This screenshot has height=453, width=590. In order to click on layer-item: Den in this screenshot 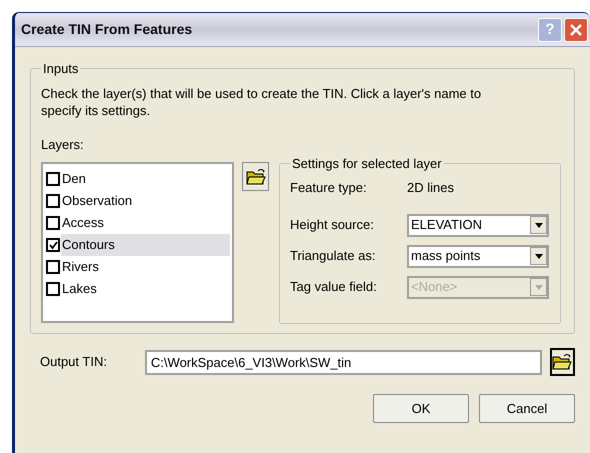, I will do `click(145, 179)`.